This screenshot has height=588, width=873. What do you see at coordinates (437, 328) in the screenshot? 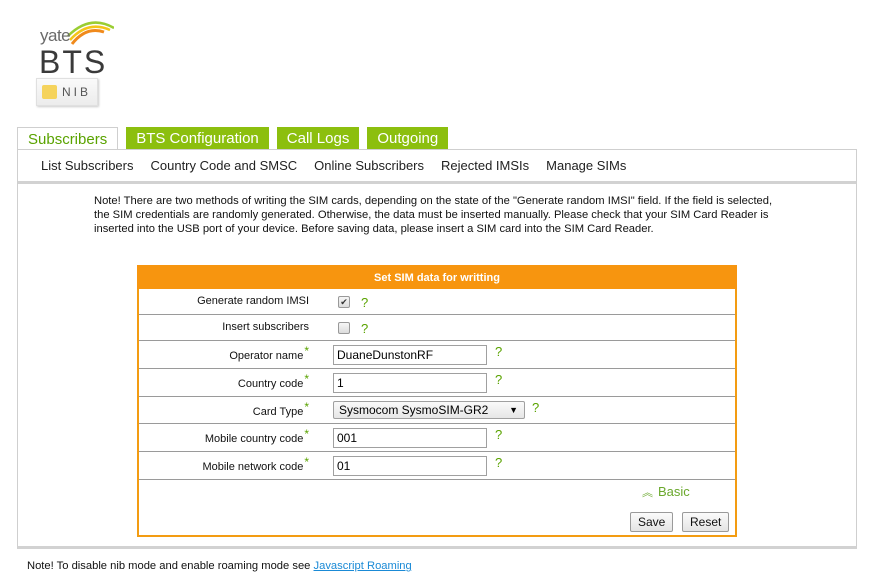
I see `row-insert-subscribers: Insert subscribers ?` at bounding box center [437, 328].